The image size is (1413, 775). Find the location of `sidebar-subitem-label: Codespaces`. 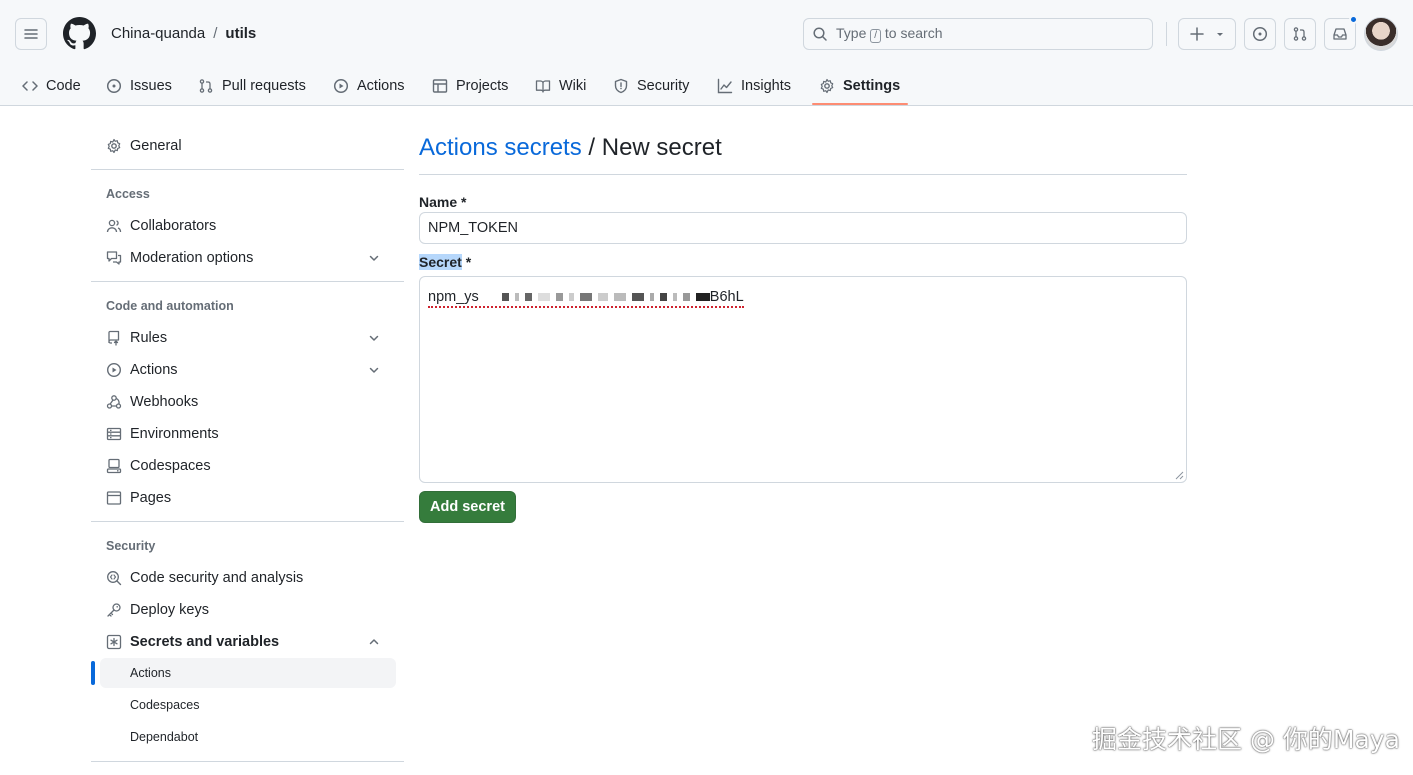

sidebar-subitem-label: Codespaces is located at coordinates (165, 705).